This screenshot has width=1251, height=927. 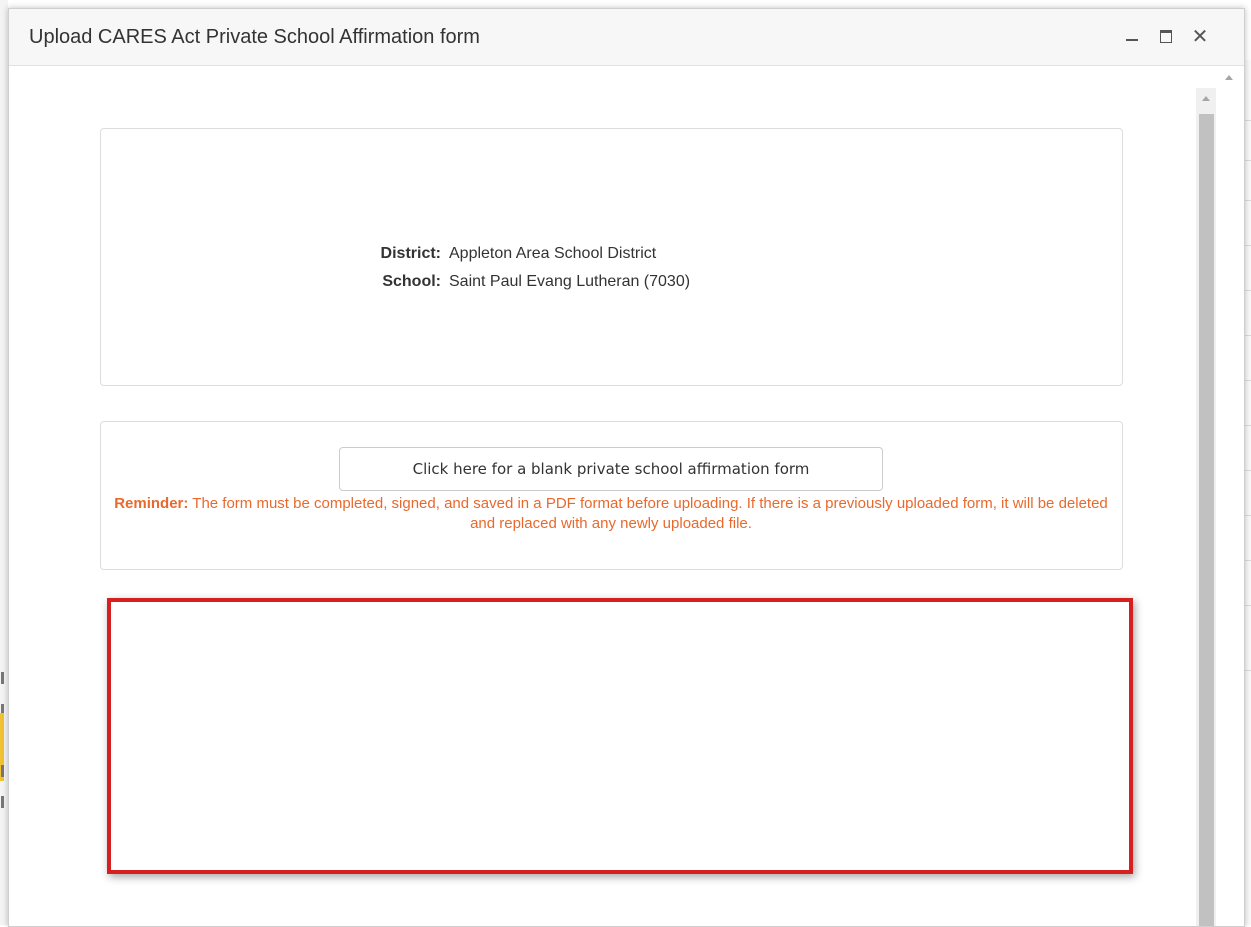 What do you see at coordinates (1230, 496) in the screenshot?
I see `outer-scrollbar` at bounding box center [1230, 496].